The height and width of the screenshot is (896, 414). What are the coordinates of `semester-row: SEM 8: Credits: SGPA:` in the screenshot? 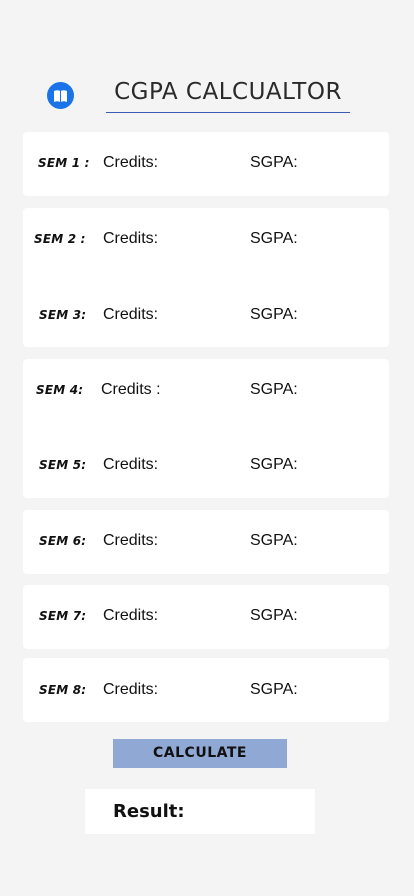 It's located at (206, 690).